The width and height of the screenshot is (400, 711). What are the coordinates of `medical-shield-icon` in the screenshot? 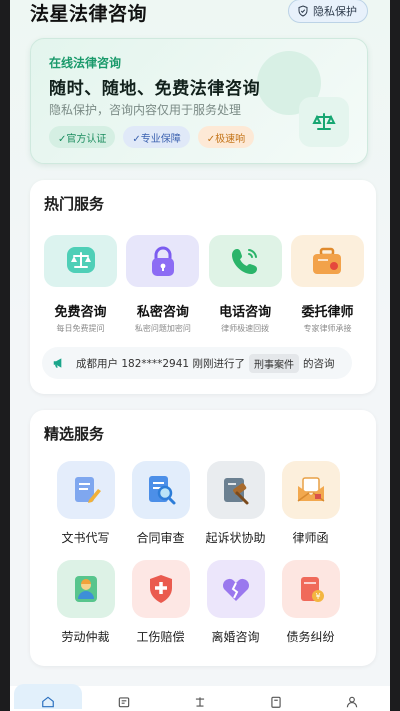 It's located at (160, 589).